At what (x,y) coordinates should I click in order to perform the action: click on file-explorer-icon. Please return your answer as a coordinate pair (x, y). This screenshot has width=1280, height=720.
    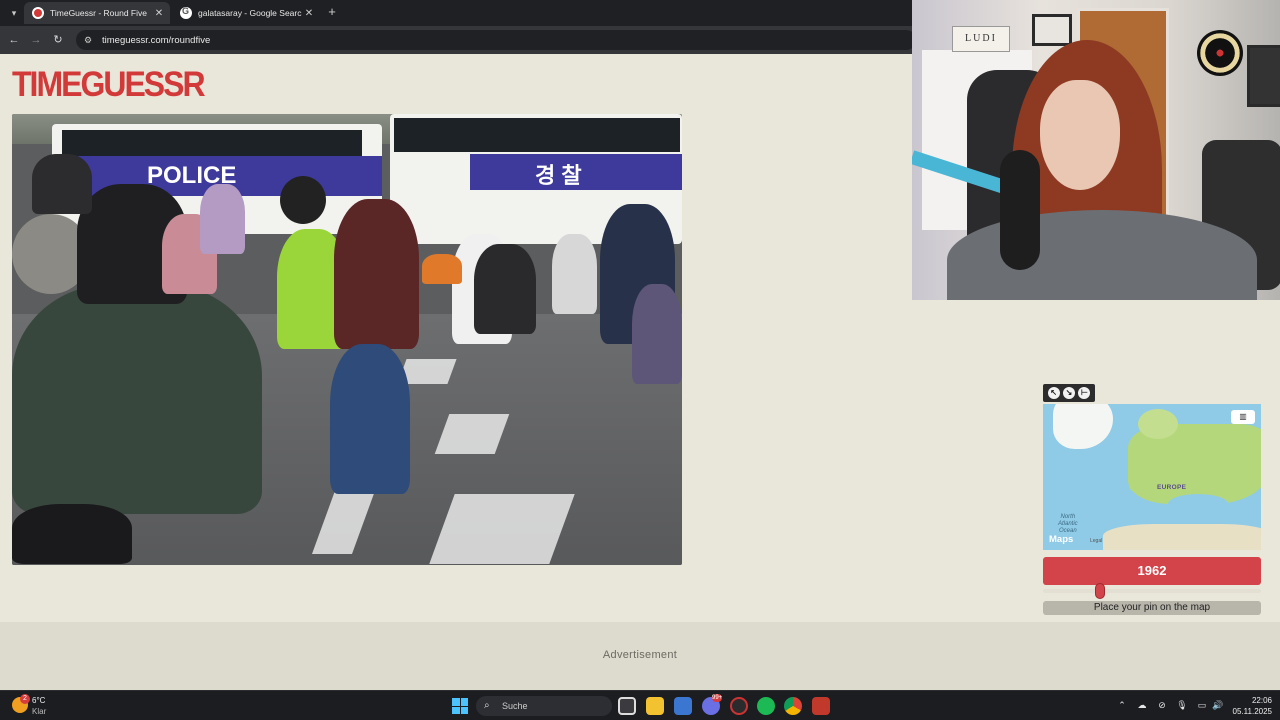
    Looking at the image, I should click on (655, 706).